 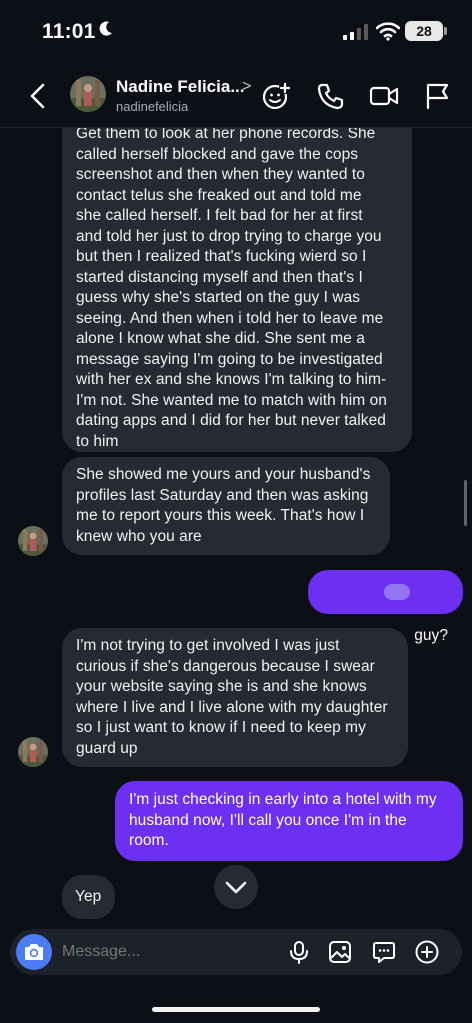 I want to click on video-icon, so click(x=384, y=96).